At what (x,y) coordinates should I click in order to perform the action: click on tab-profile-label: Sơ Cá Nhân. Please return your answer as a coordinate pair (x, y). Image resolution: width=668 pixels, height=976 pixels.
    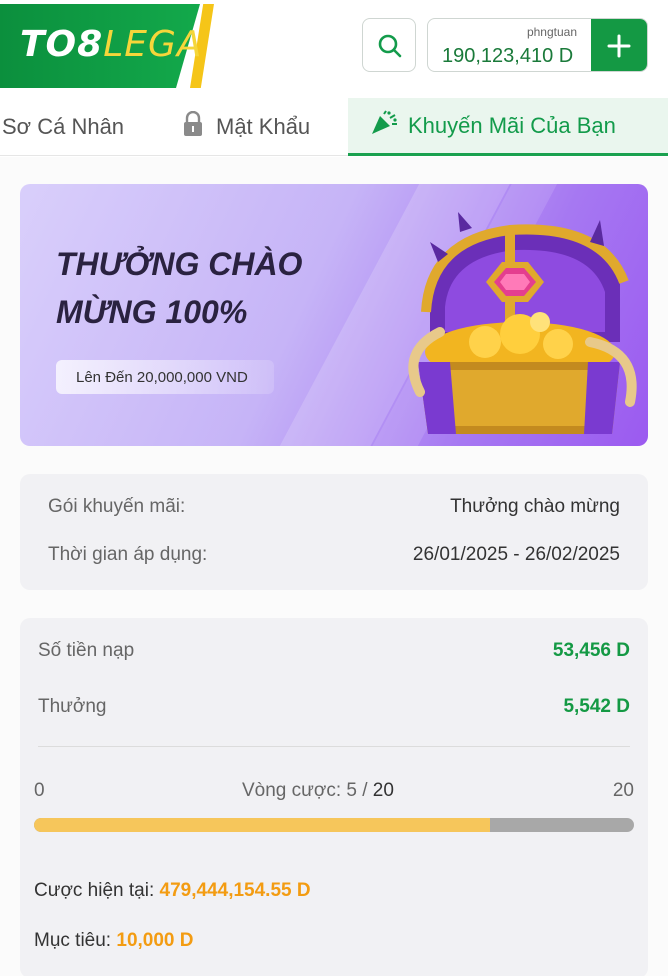
    Looking at the image, I should click on (63, 126).